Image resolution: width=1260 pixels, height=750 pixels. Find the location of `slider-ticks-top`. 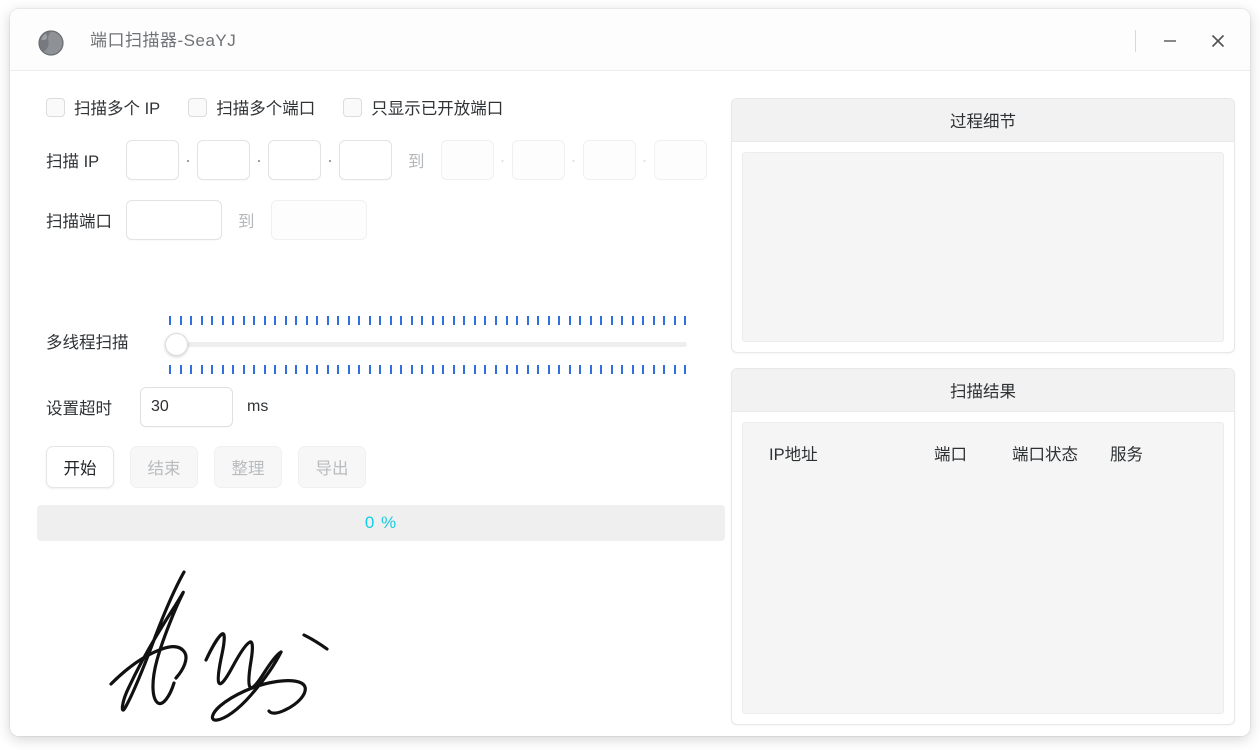

slider-ticks-top is located at coordinates (428, 320).